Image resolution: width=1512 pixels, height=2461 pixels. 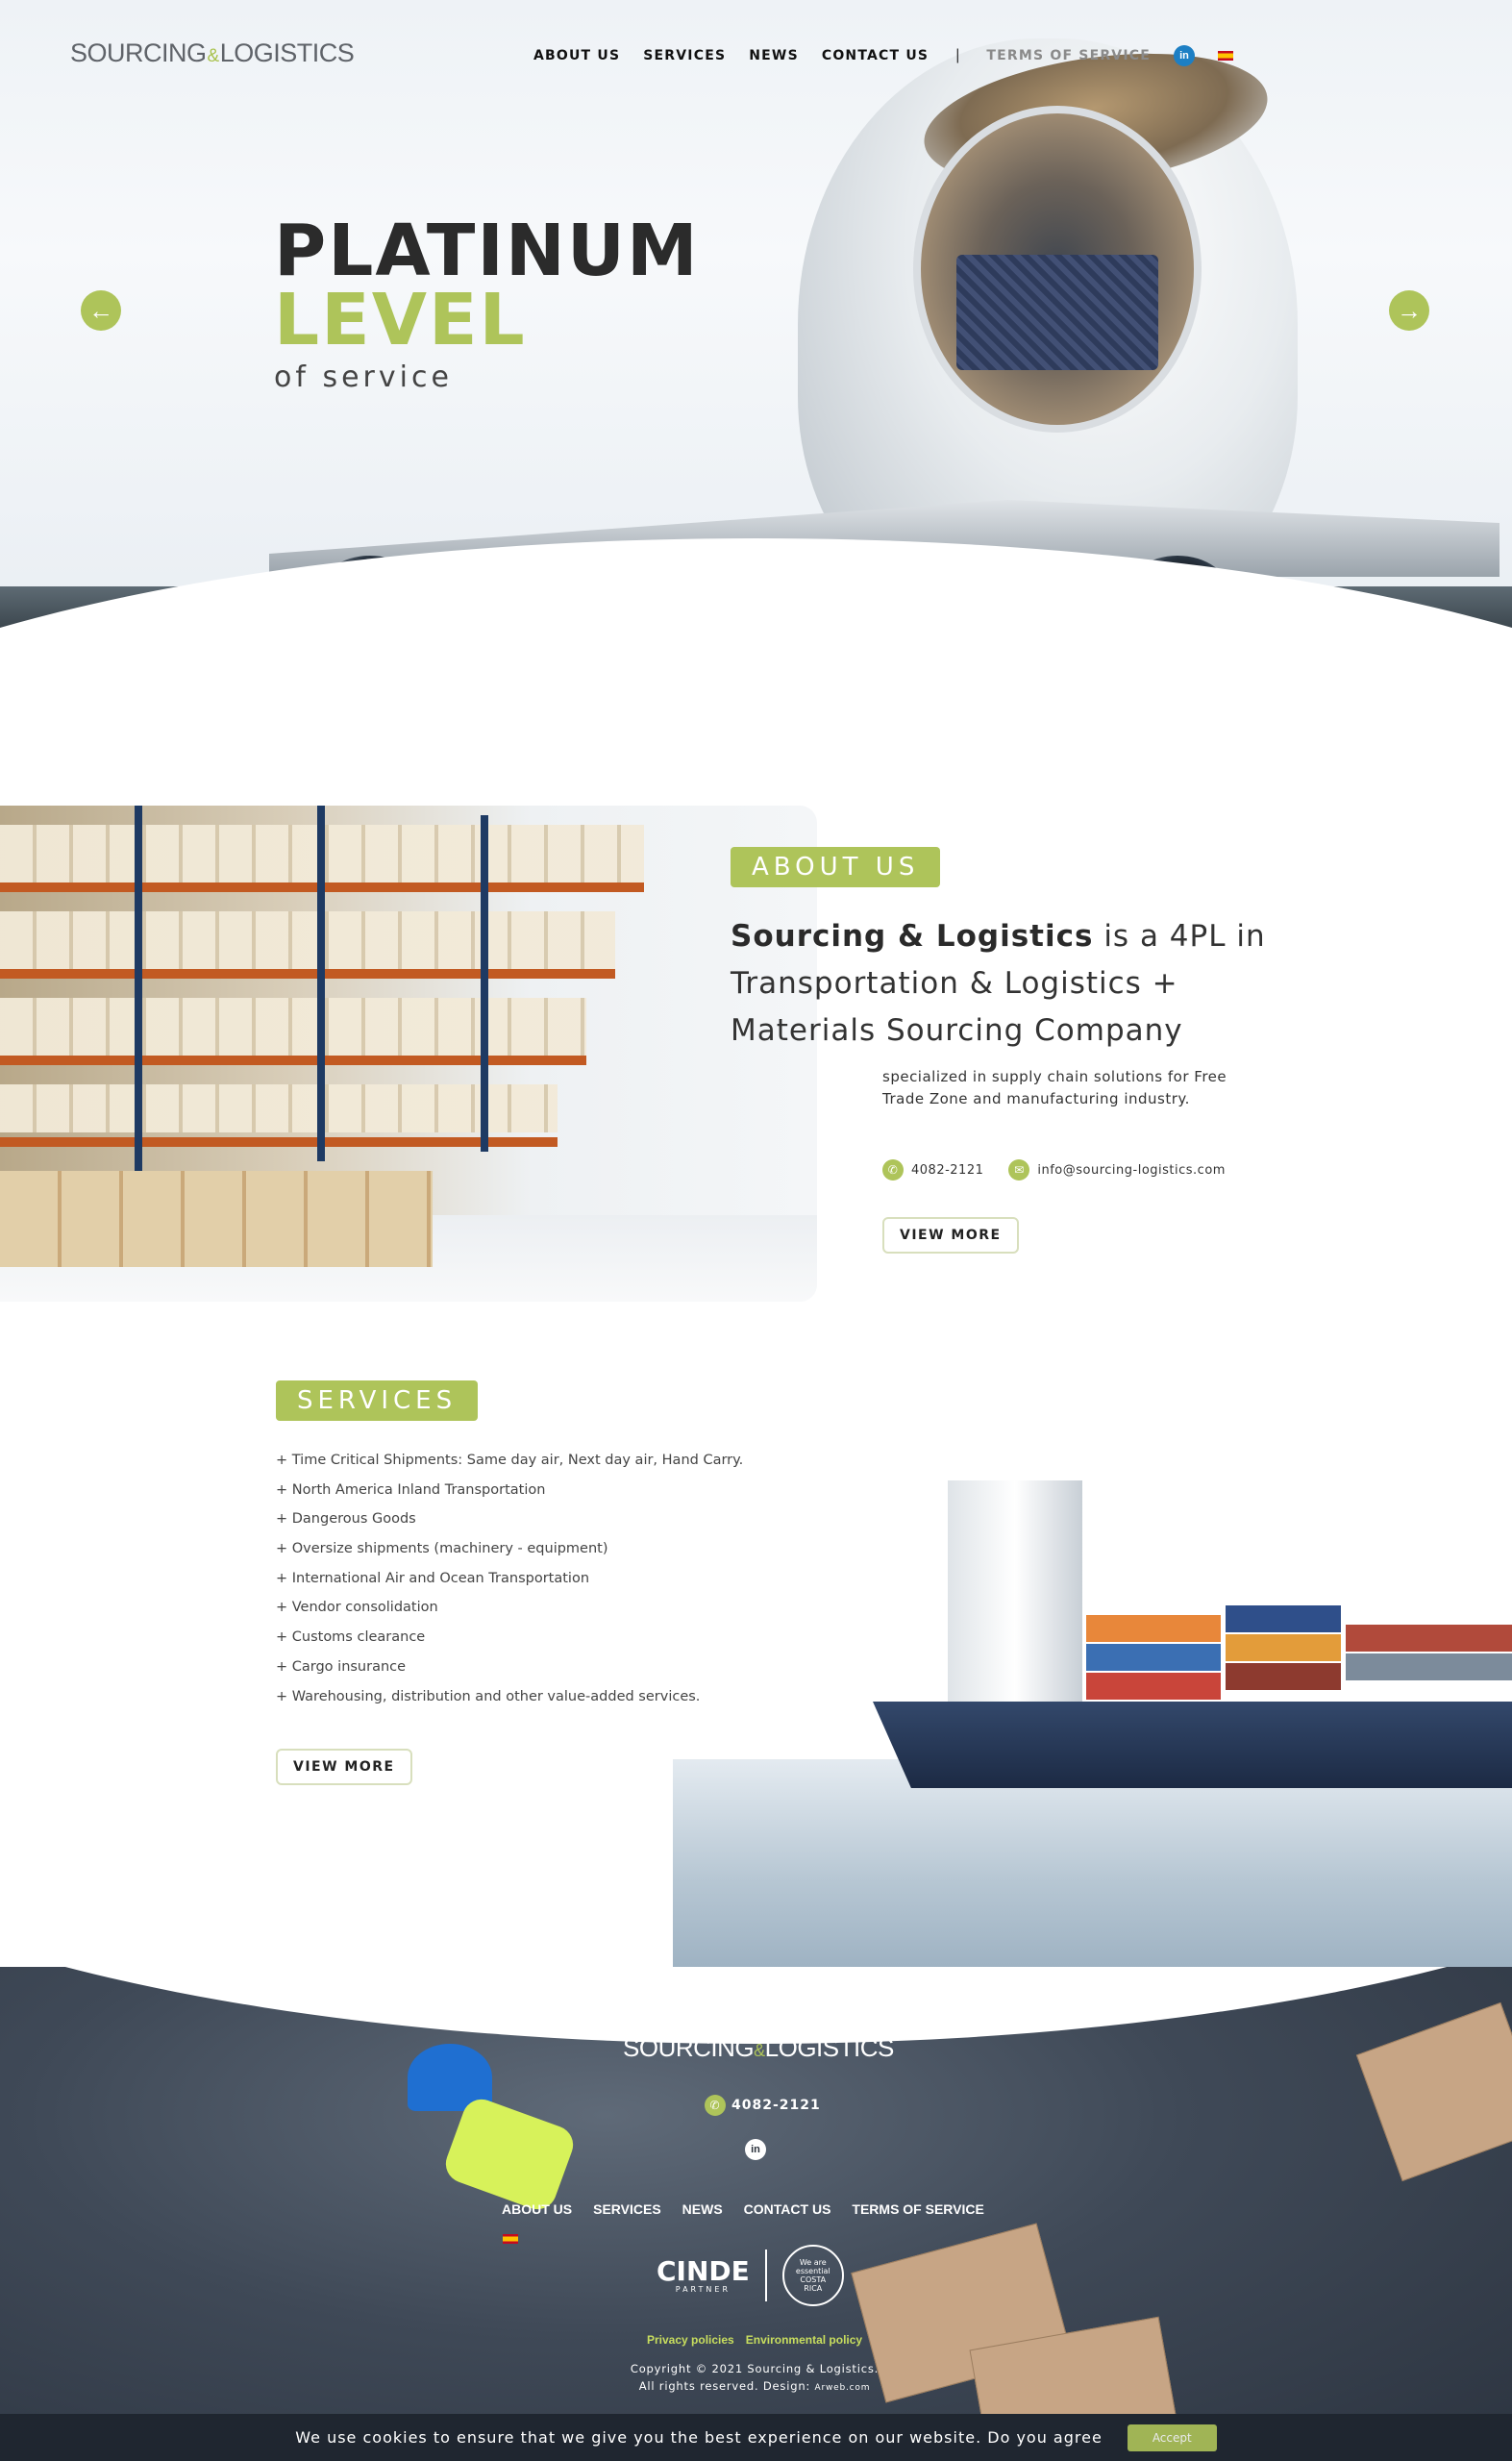 I want to click on services-view-more-button: VIEW MORE, so click(x=344, y=1767).